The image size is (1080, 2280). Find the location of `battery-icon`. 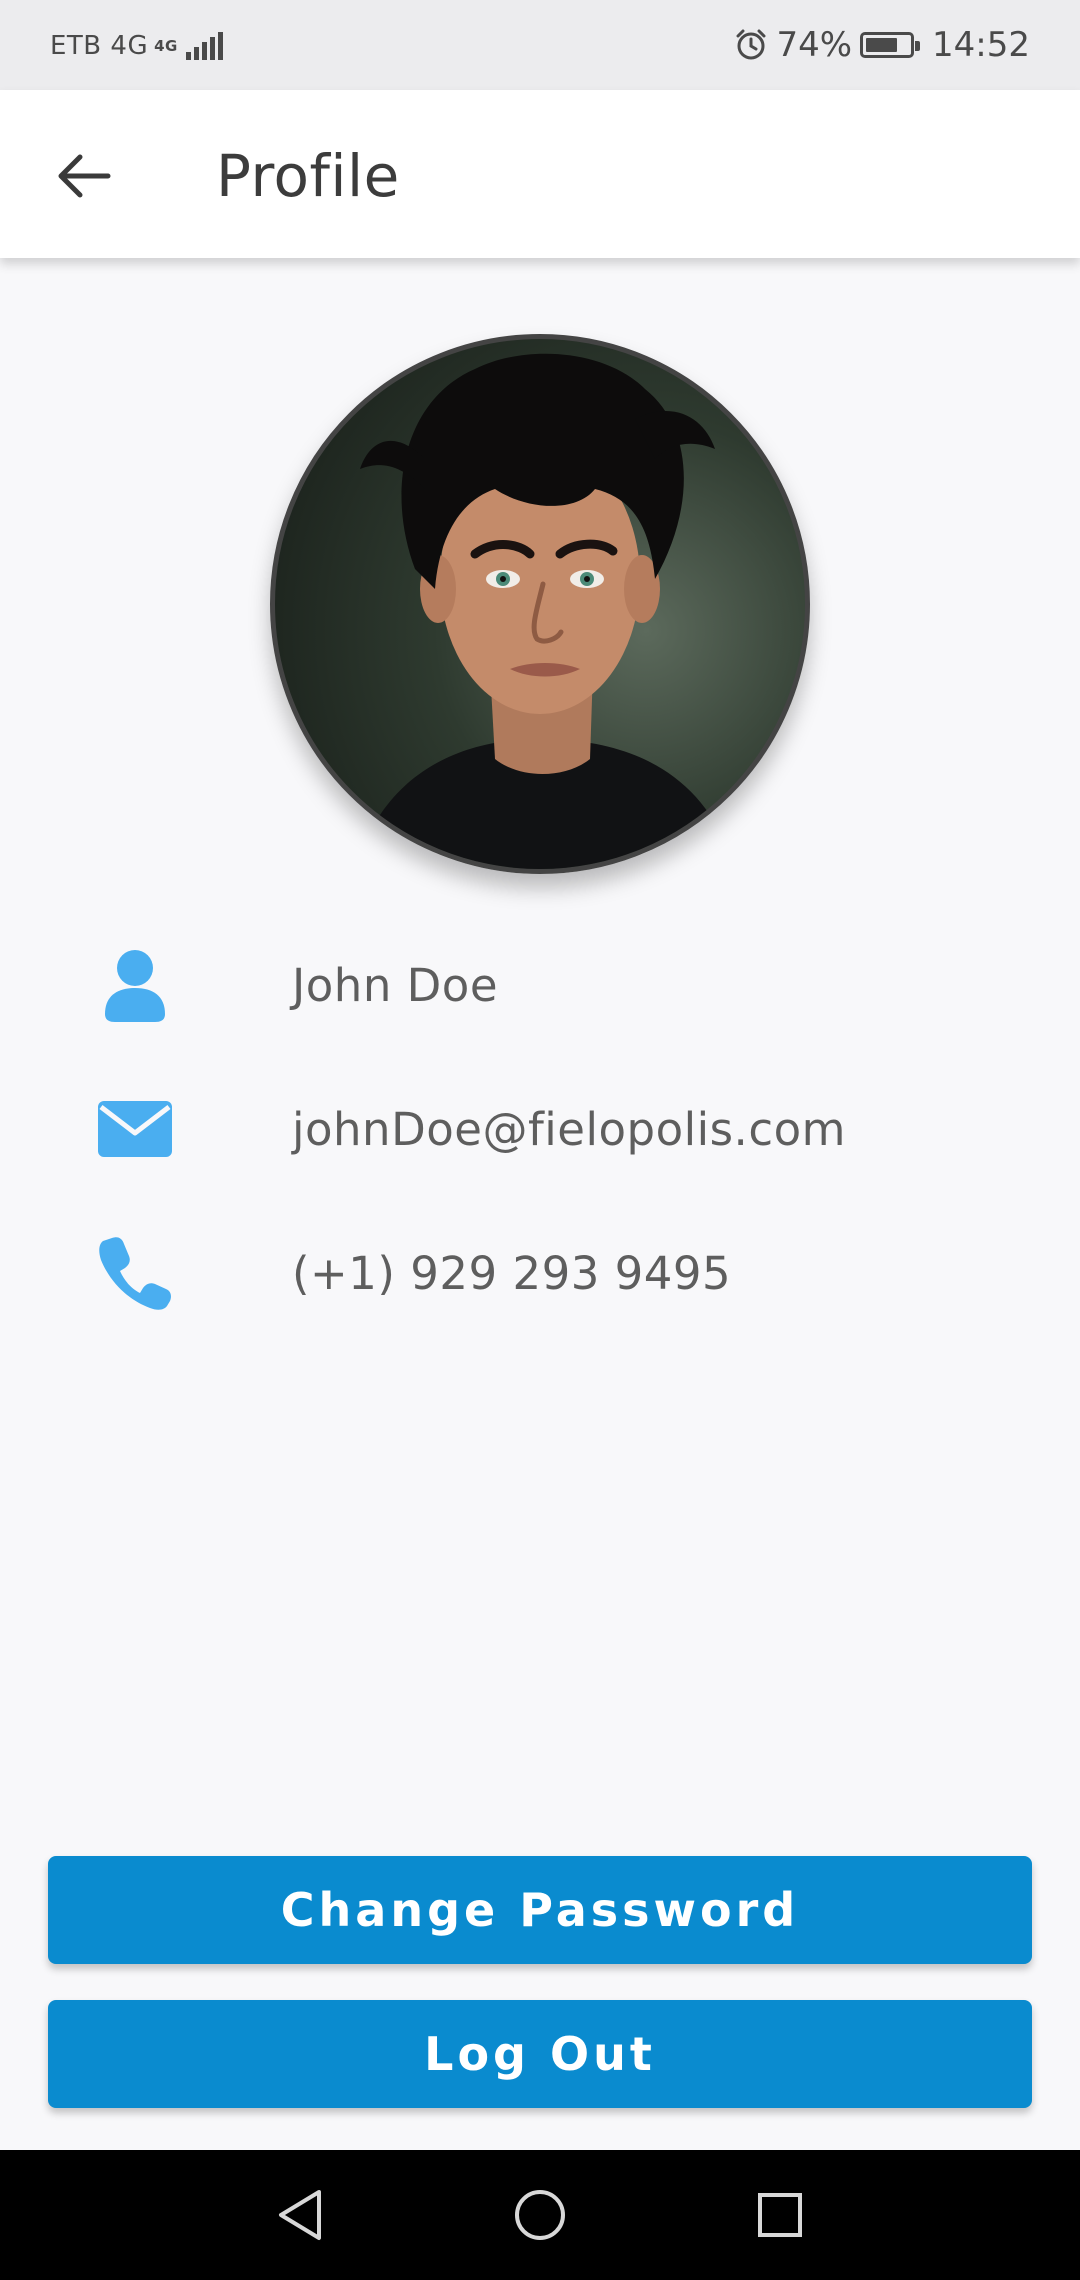

battery-icon is located at coordinates (890, 45).